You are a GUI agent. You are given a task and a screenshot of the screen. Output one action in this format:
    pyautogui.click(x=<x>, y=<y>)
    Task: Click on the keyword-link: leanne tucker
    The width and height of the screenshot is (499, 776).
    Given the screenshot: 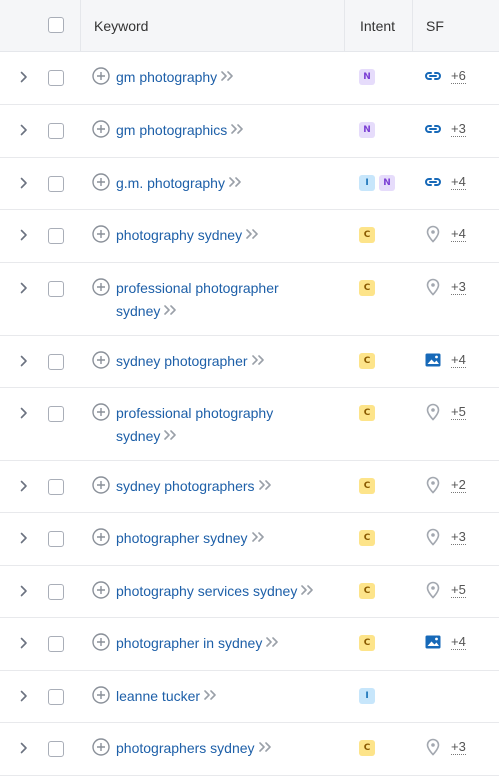 What is the action you would take?
    pyautogui.click(x=158, y=696)
    